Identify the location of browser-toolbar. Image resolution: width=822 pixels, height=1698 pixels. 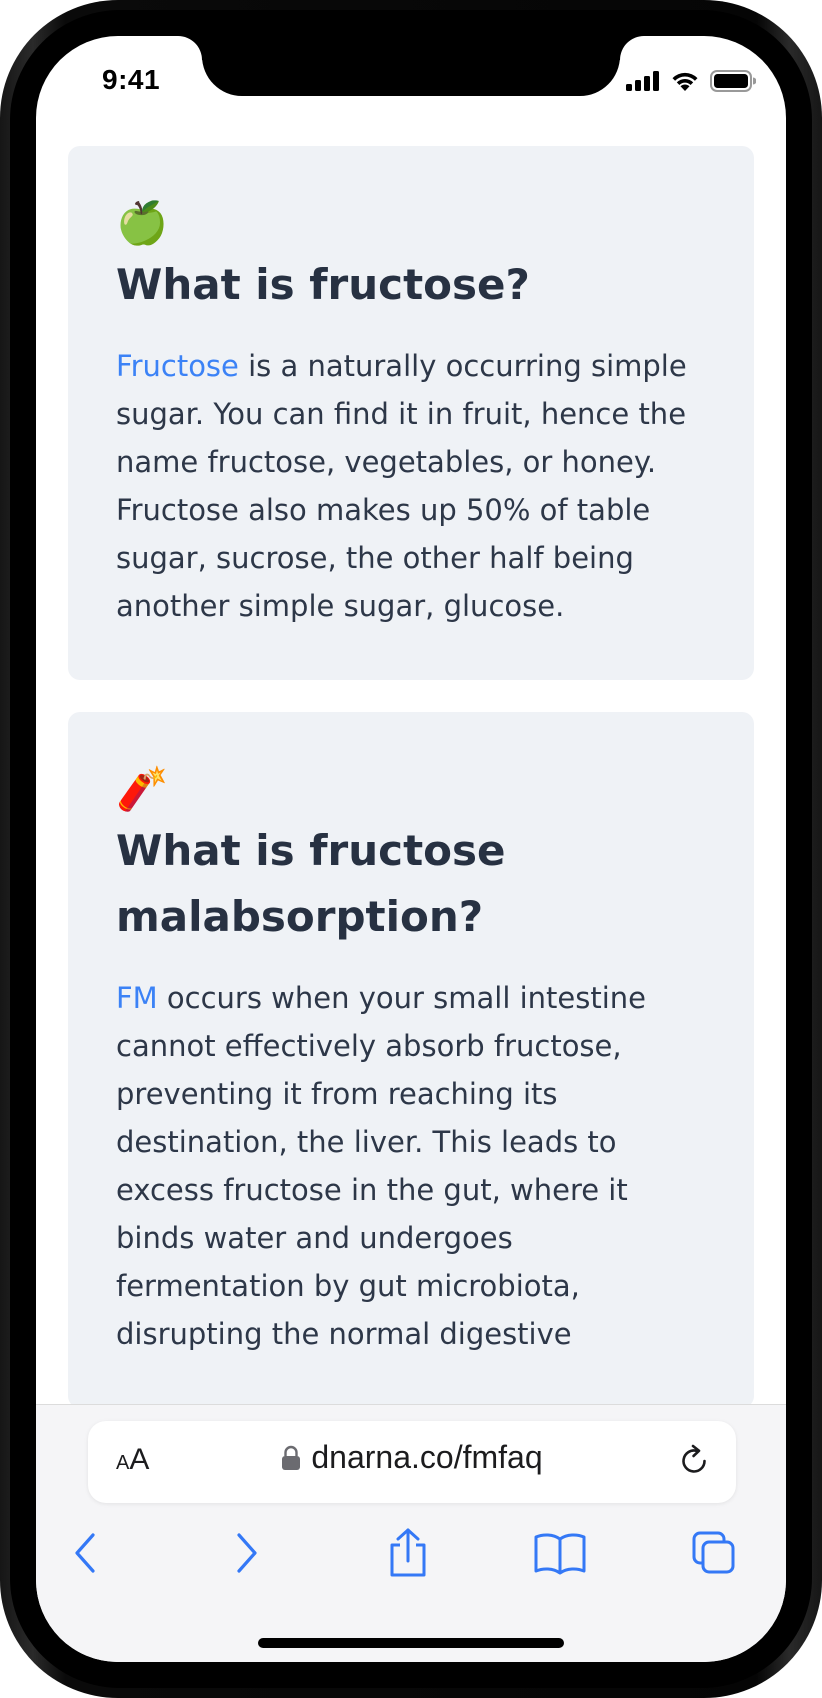
(411, 1558).